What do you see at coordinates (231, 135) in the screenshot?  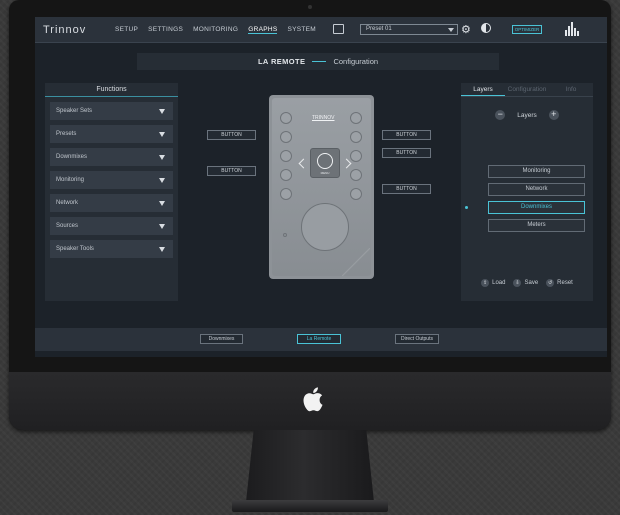 I see `assign-button-left-1: BUTTON` at bounding box center [231, 135].